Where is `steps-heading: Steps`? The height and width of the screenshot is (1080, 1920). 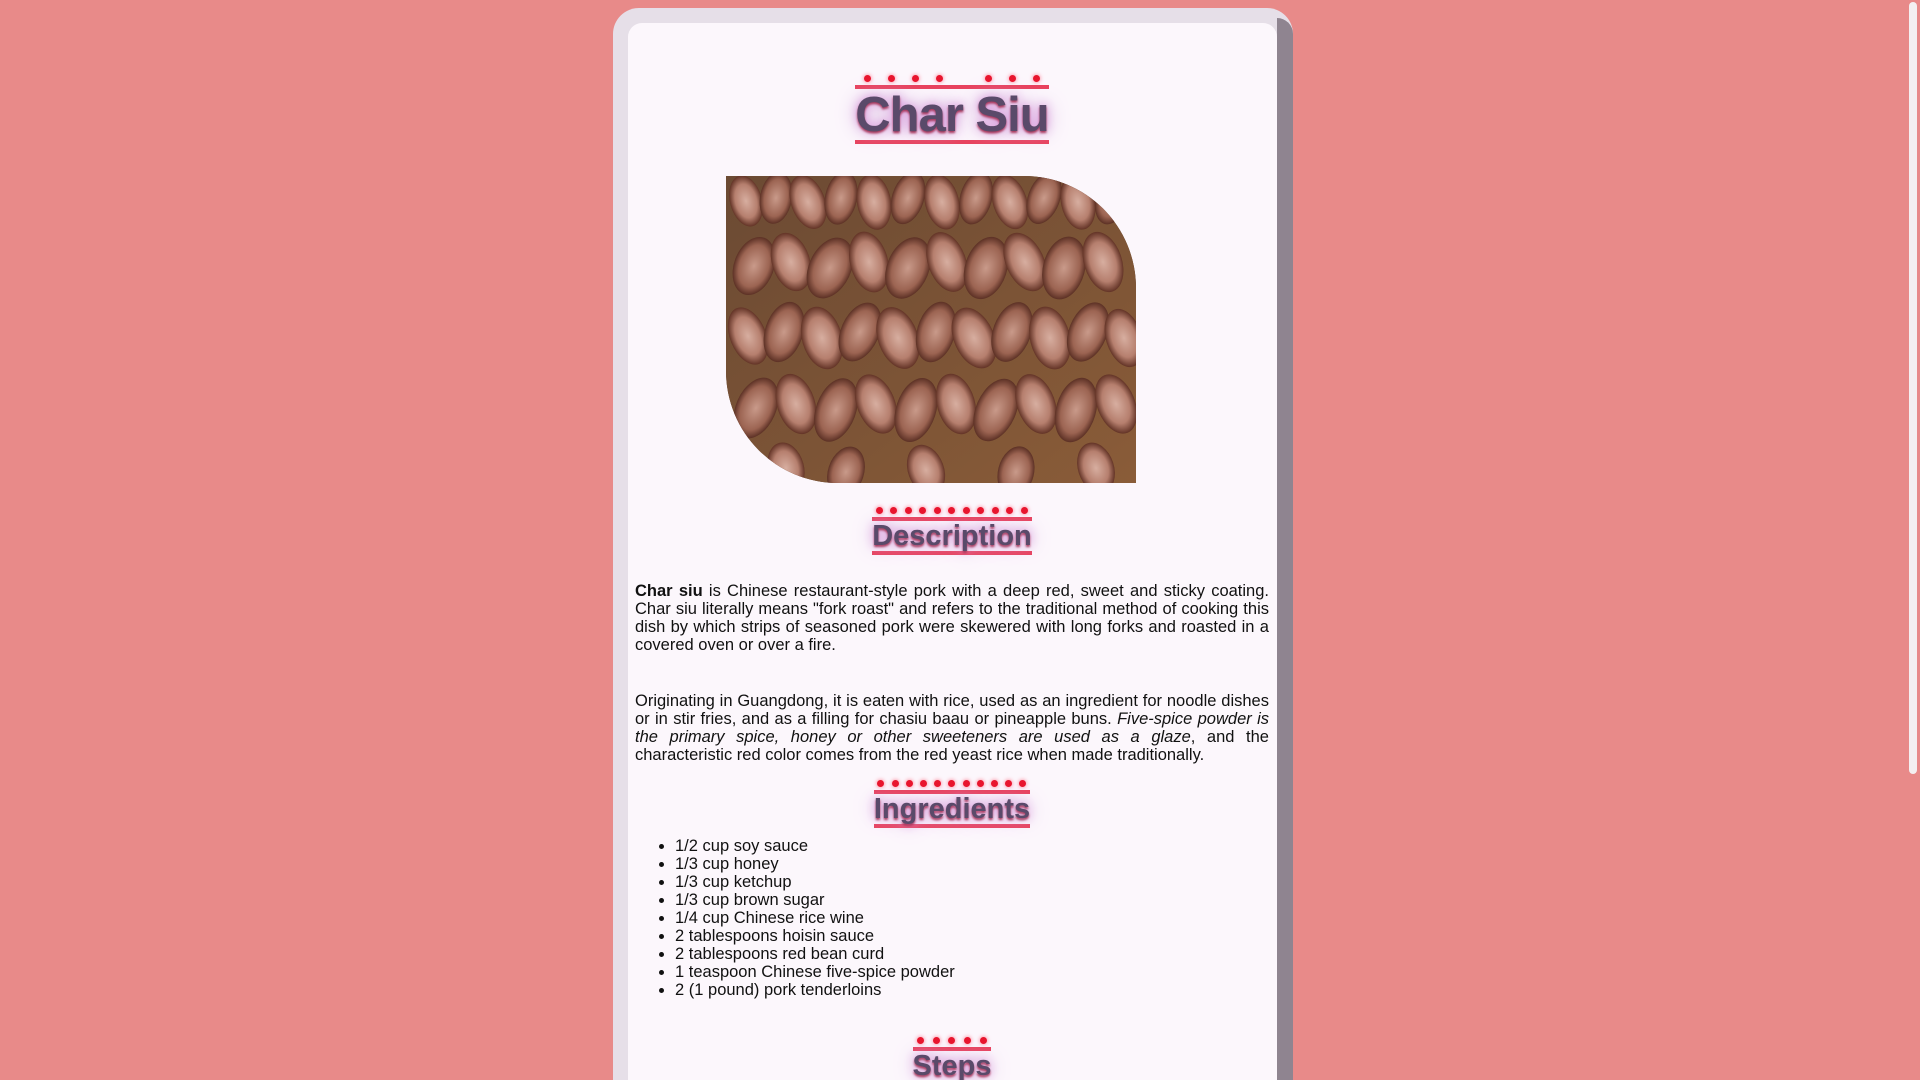
steps-heading: Steps is located at coordinates (952, 1058).